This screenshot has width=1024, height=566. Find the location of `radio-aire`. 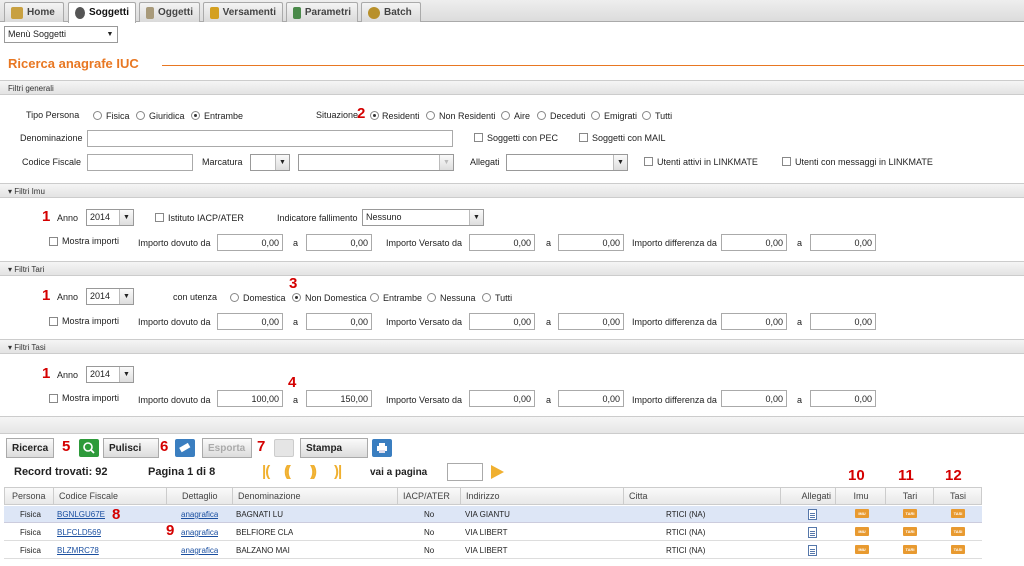

radio-aire is located at coordinates (505, 115).